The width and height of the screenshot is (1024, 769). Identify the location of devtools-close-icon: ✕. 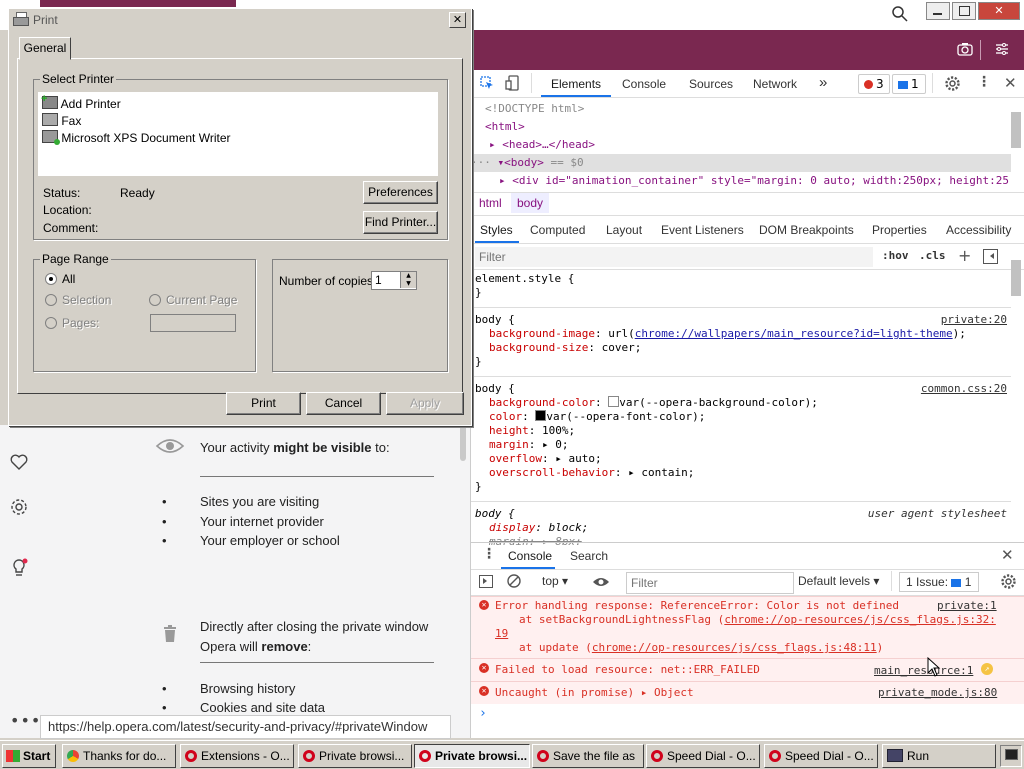
(1010, 83).